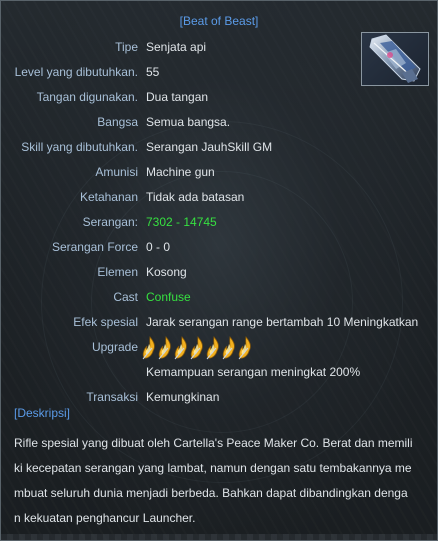 This screenshot has height=541, width=438. What do you see at coordinates (168, 297) in the screenshot?
I see `cast-value: Confuse` at bounding box center [168, 297].